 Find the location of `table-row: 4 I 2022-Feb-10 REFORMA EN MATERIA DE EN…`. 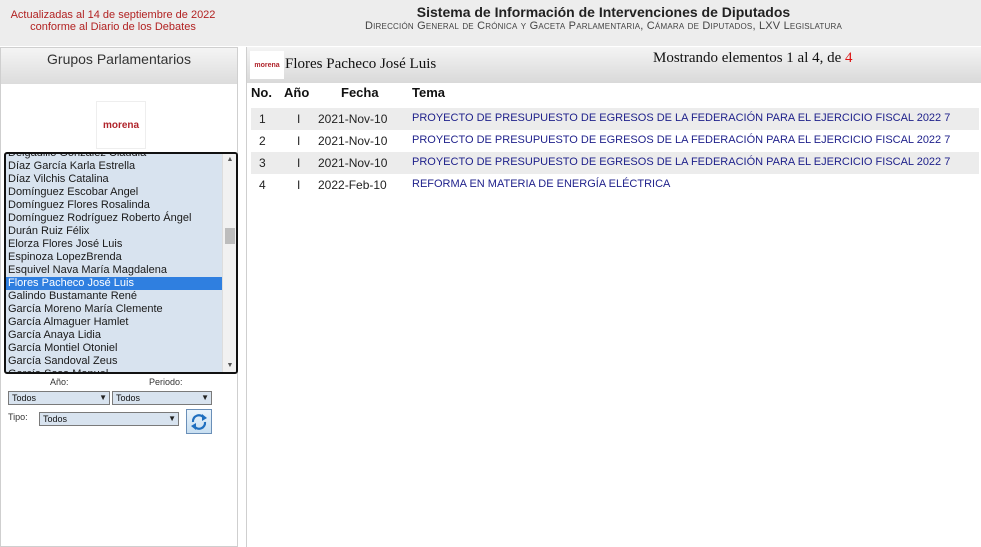

table-row: 4 I 2022-Feb-10 REFORMA EN MATERIA DE EN… is located at coordinates (615, 185).